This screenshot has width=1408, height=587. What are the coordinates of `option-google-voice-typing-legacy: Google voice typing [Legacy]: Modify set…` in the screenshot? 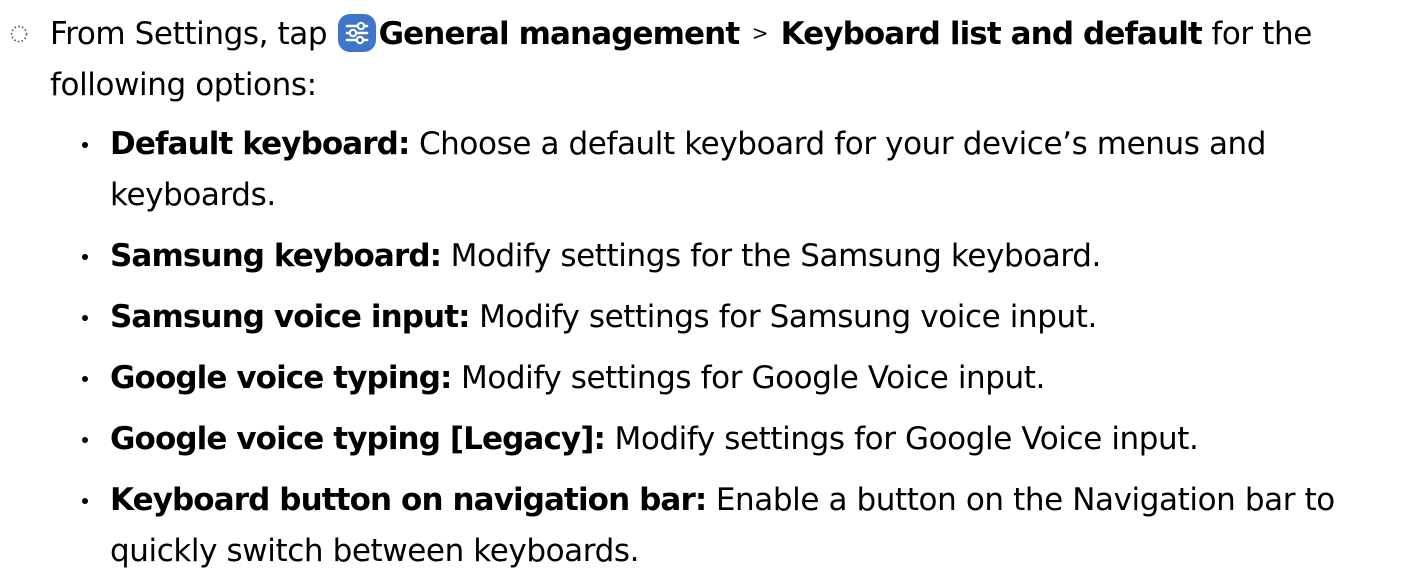 It's located at (700, 439).